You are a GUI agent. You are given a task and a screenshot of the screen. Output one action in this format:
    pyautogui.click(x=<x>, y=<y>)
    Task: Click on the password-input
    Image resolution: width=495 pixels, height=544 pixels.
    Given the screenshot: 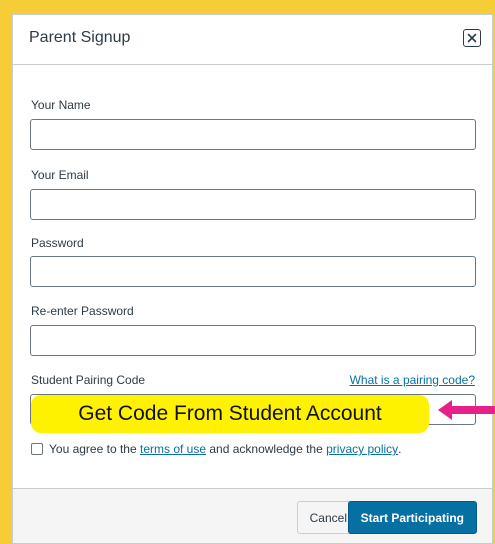 What is the action you would take?
    pyautogui.click(x=253, y=271)
    